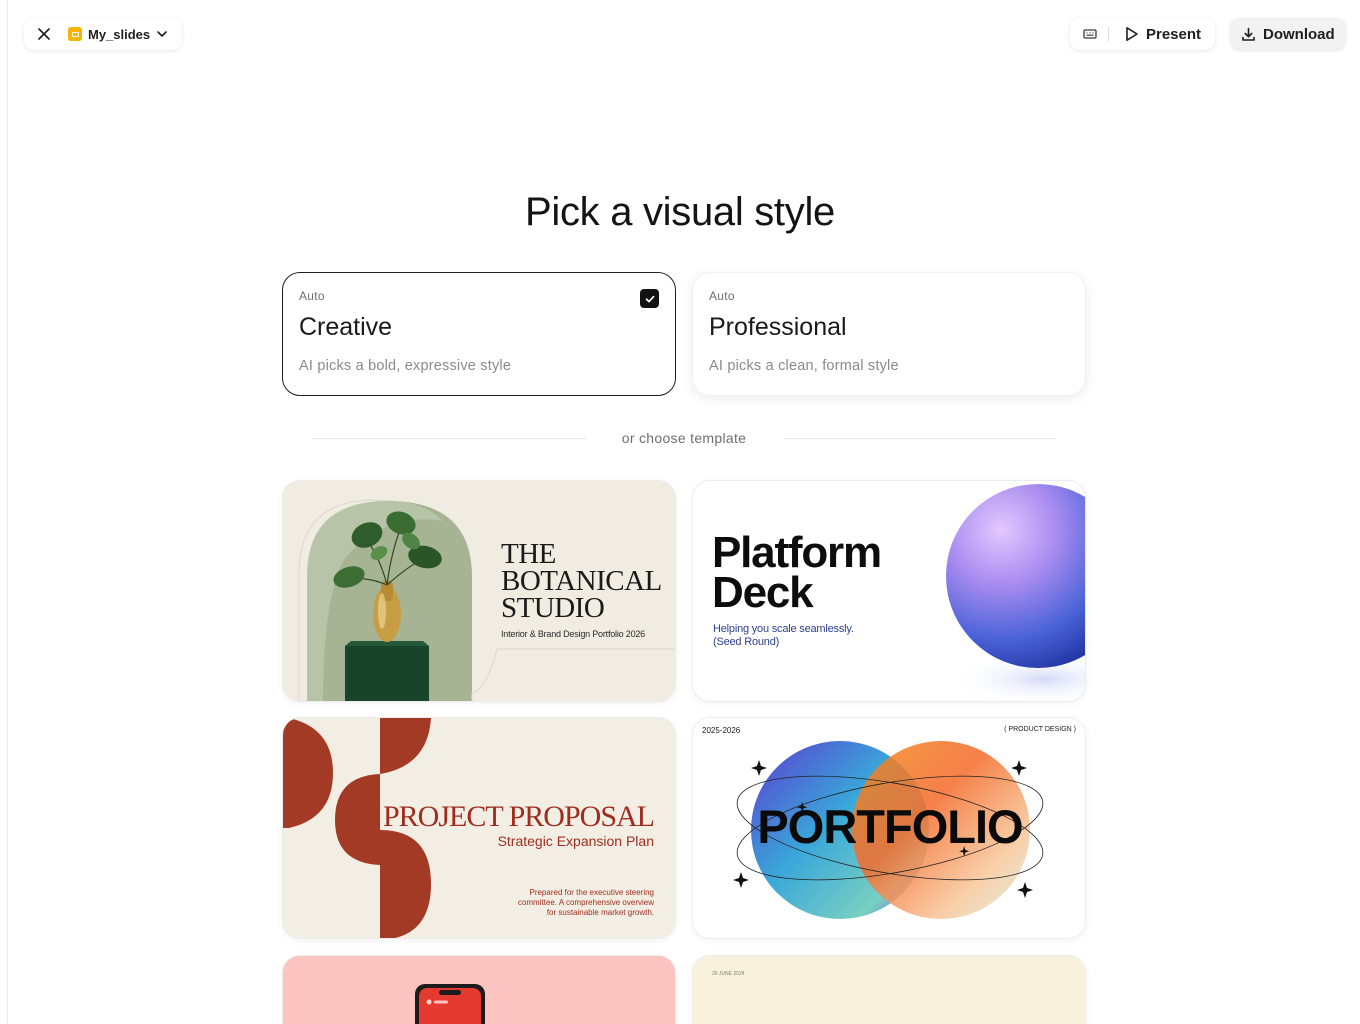  I want to click on present-label: Present, so click(1174, 34).